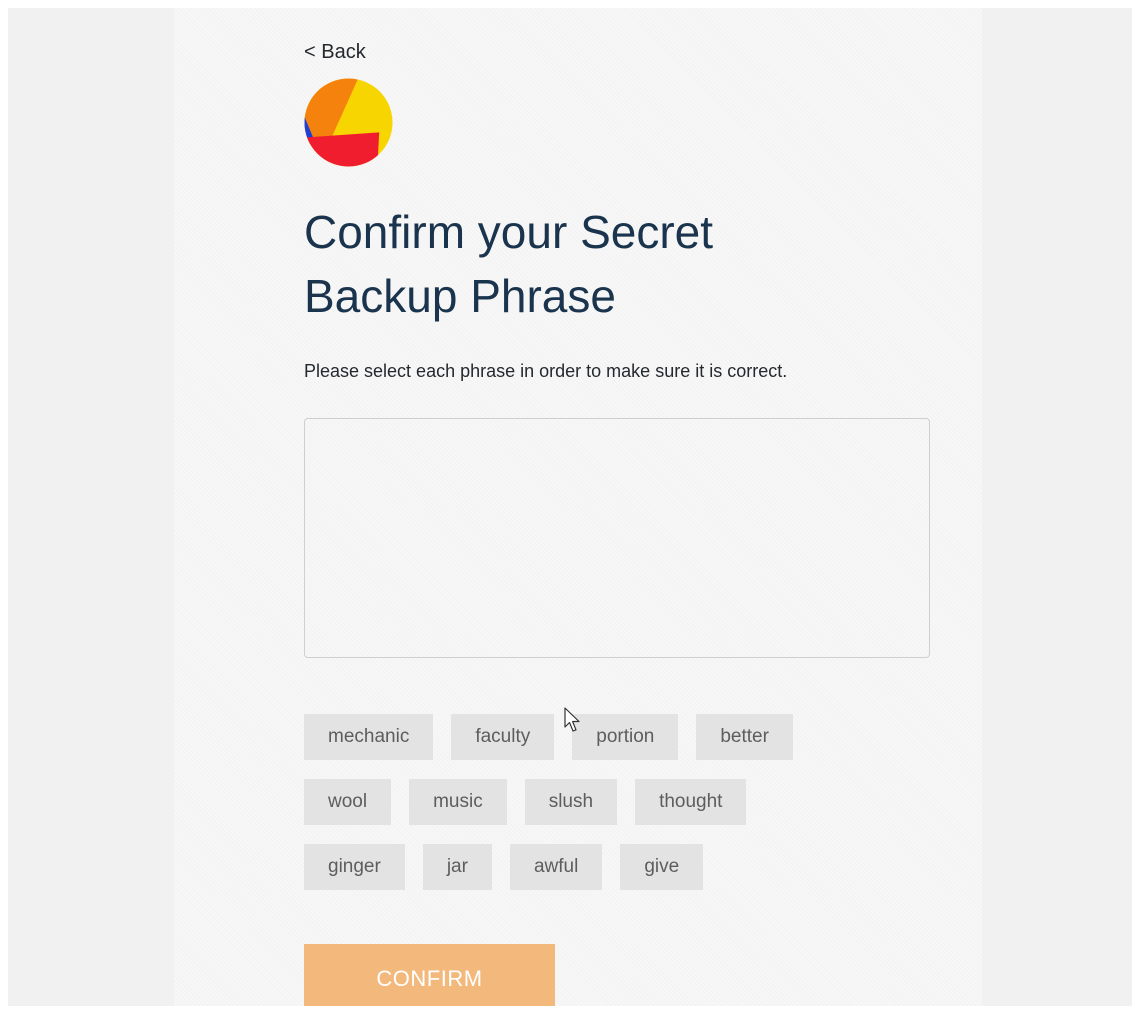  I want to click on identicon-avatar-icon, so click(348, 122).